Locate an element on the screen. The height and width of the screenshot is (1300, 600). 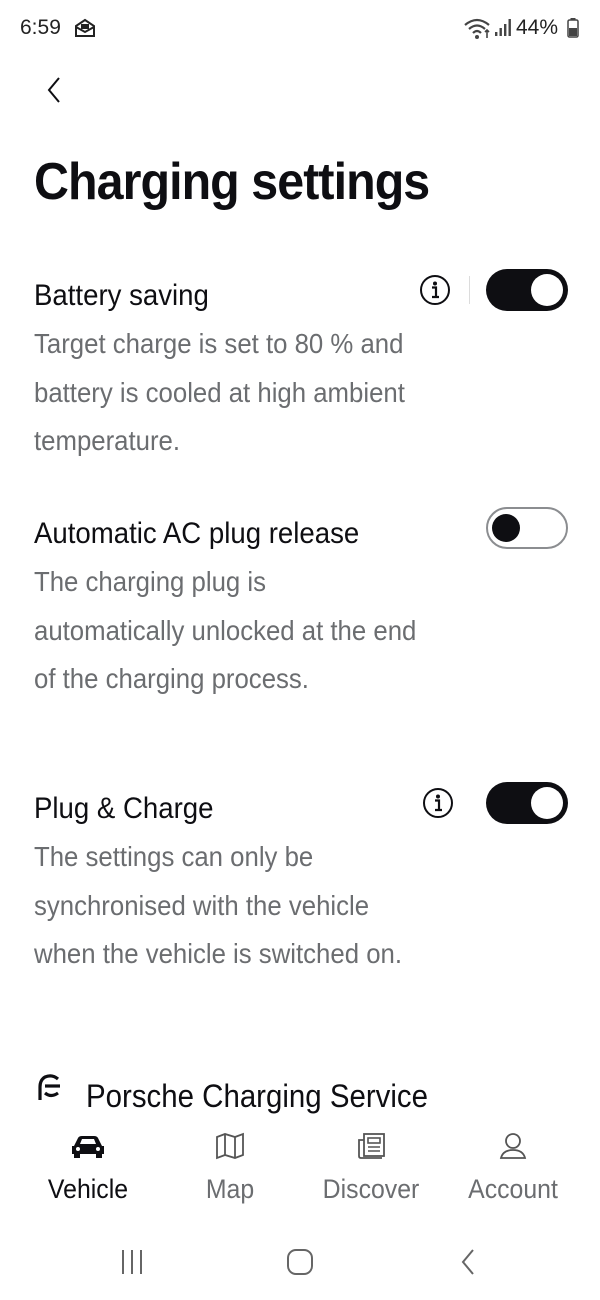
signal-icon is located at coordinates (503, 27).